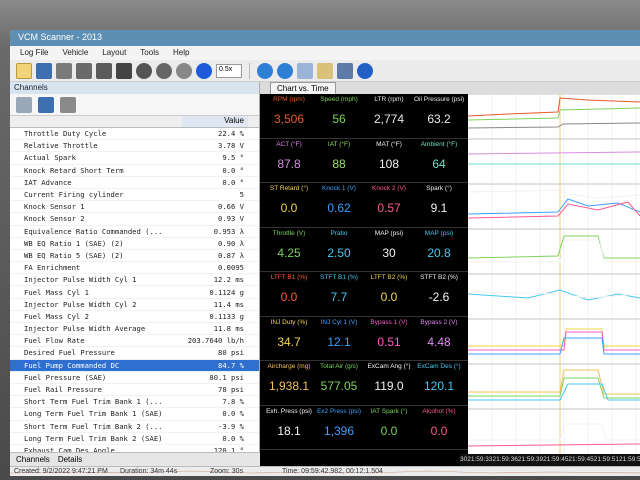 This screenshot has height=480, width=640. I want to click on gauge: STFT B1 (%) 7.7, so click(339, 289).